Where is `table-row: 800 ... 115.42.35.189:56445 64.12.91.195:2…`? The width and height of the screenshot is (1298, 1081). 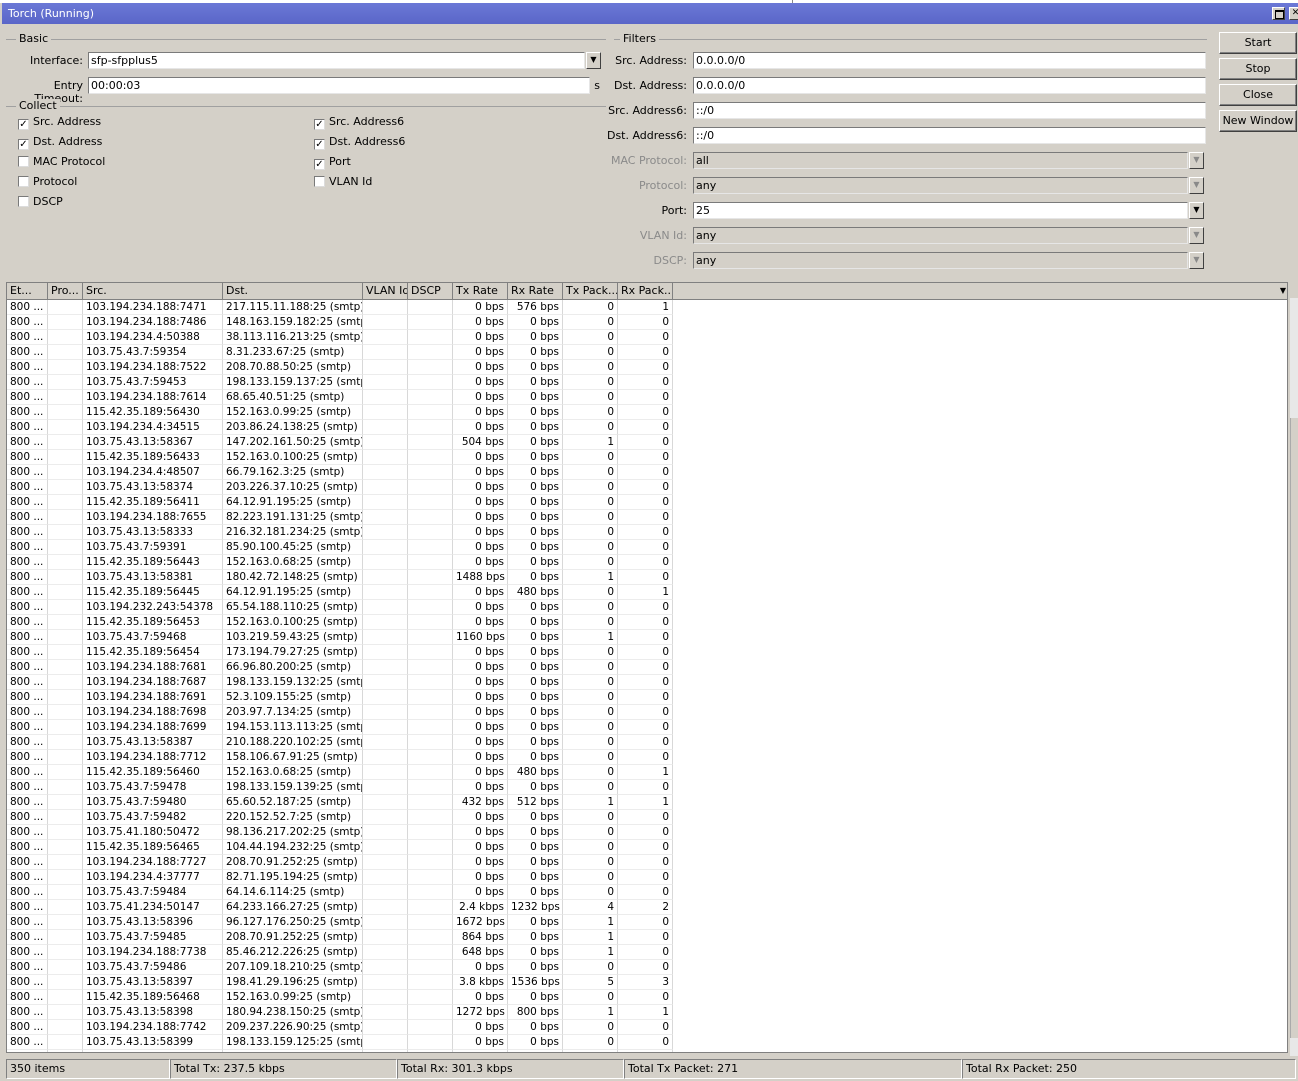 table-row: 800 ... 115.42.35.189:56445 64.12.91.195:2… is located at coordinates (342, 592).